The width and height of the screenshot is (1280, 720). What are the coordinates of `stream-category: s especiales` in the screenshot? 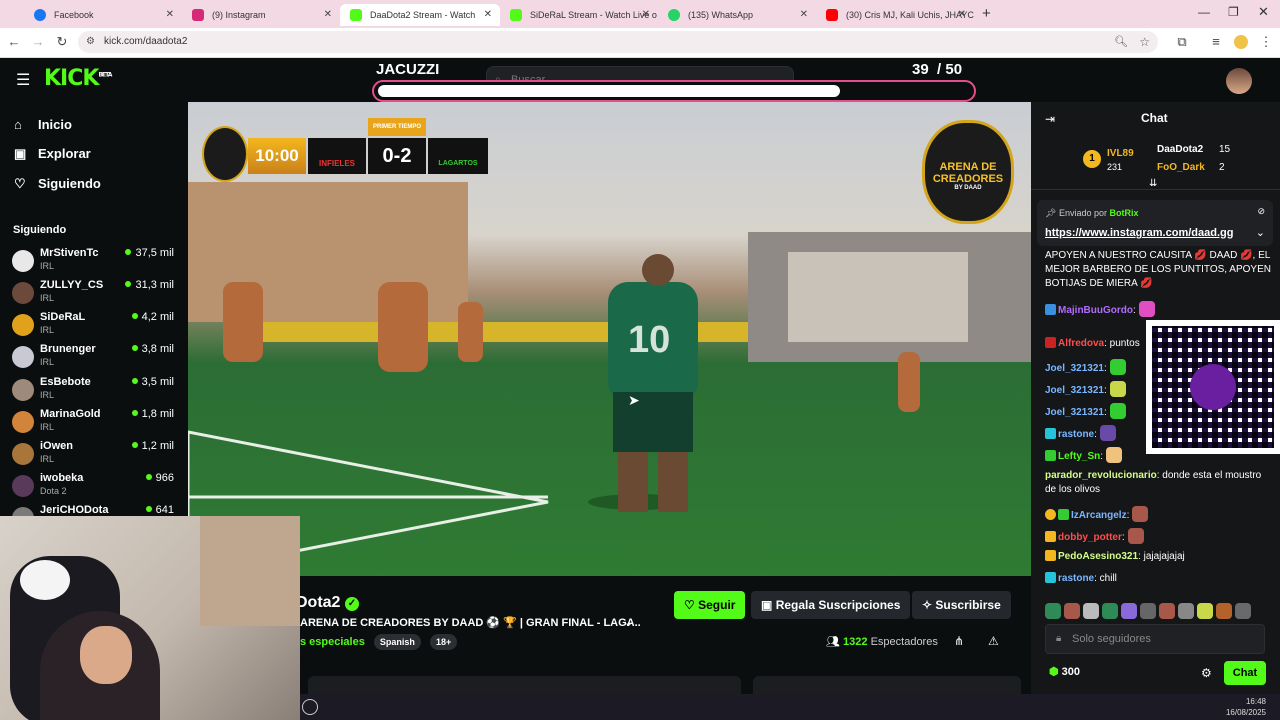 It's located at (332, 642).